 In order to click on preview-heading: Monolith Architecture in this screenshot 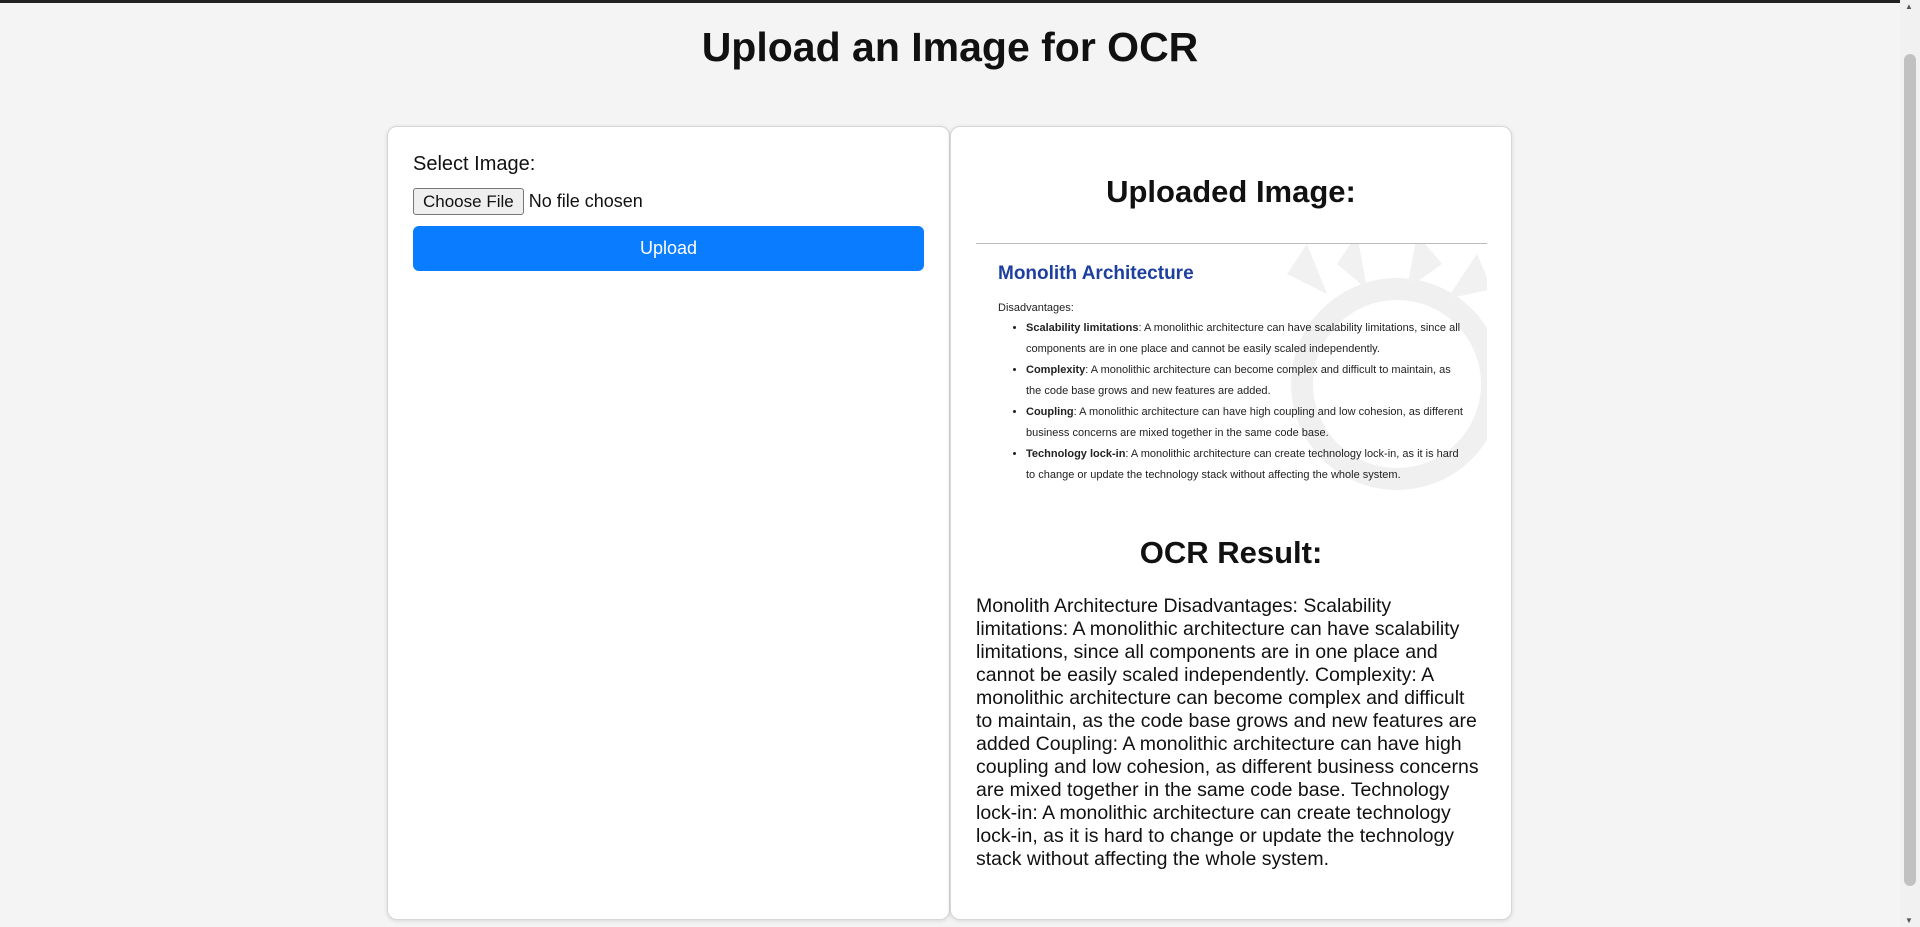, I will do `click(1096, 273)`.